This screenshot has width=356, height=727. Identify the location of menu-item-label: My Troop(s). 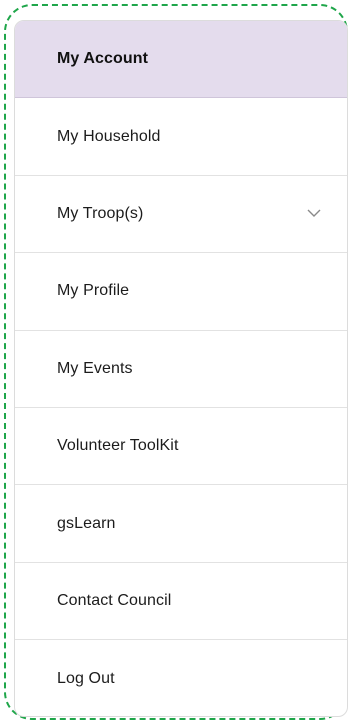
(100, 213).